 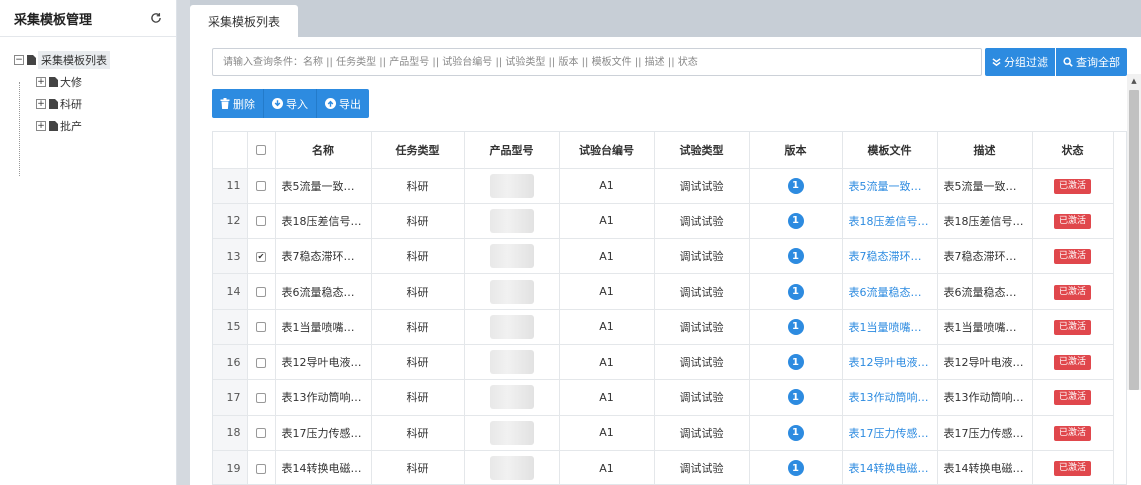 I want to click on collapse-icon: −, so click(x=19, y=60).